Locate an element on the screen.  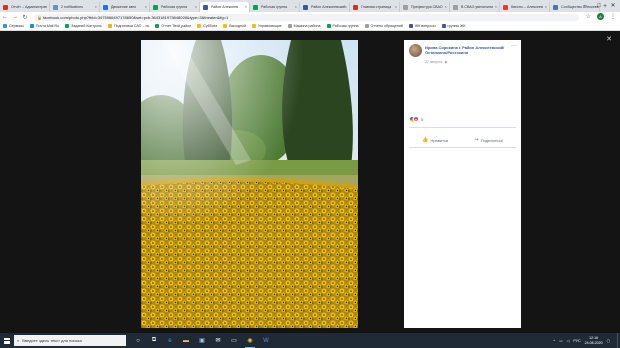
browser-tab: Район Алексеевский × is located at coordinates (325, 7).